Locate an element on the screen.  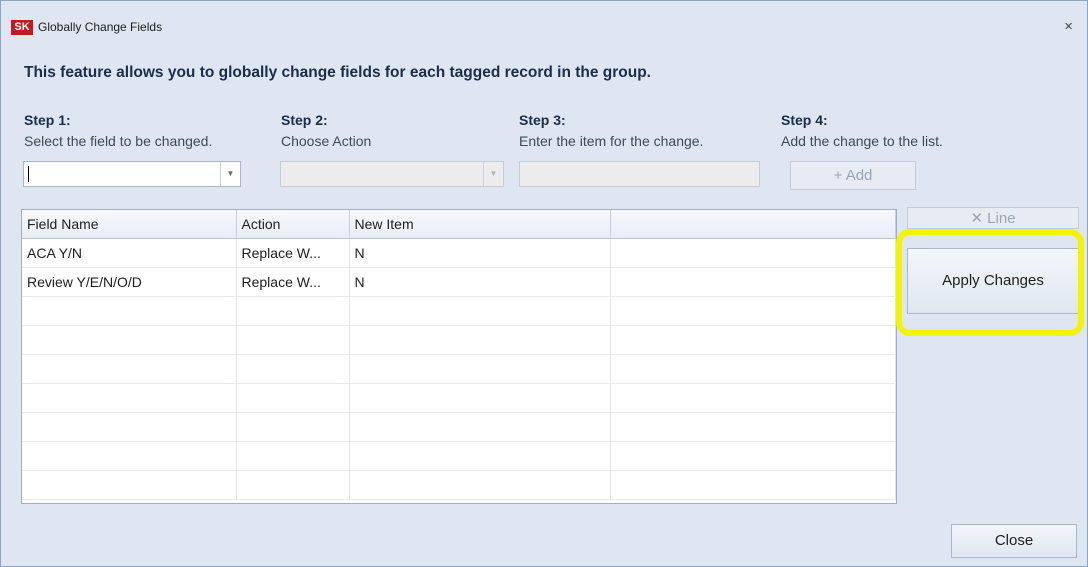
text-cursor is located at coordinates (28, 174).